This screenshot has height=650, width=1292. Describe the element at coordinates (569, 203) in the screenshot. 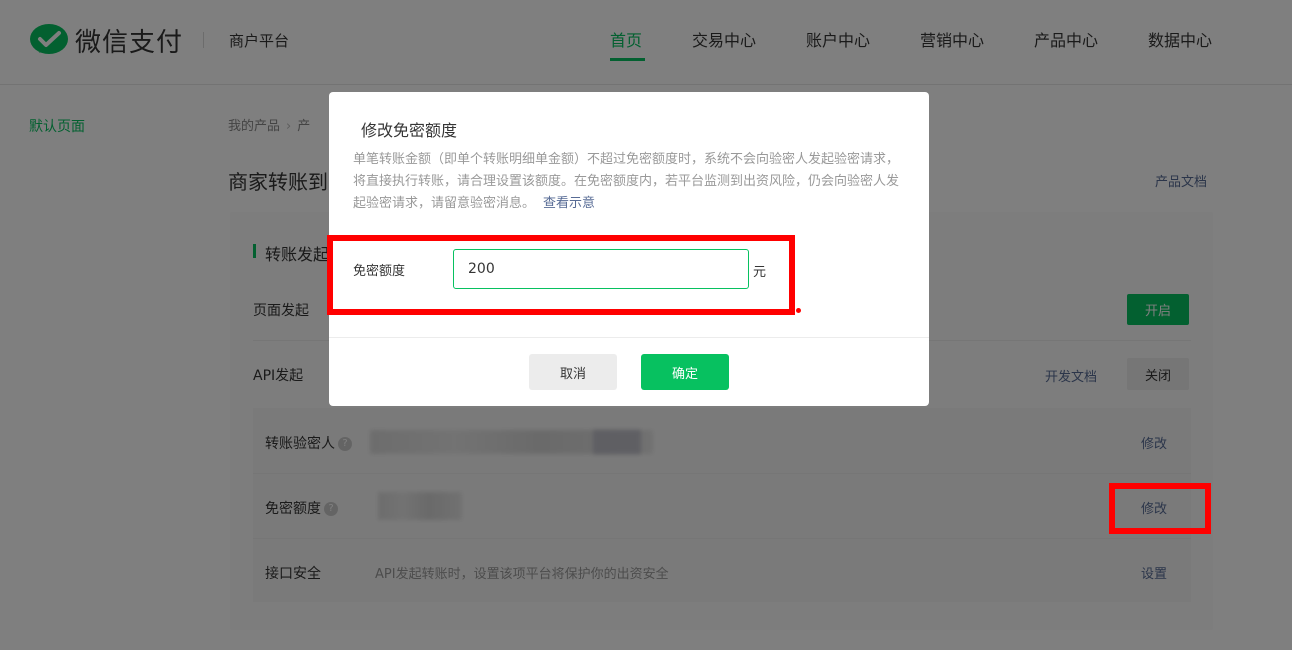

I see `view-example-link: 查看示意` at that location.